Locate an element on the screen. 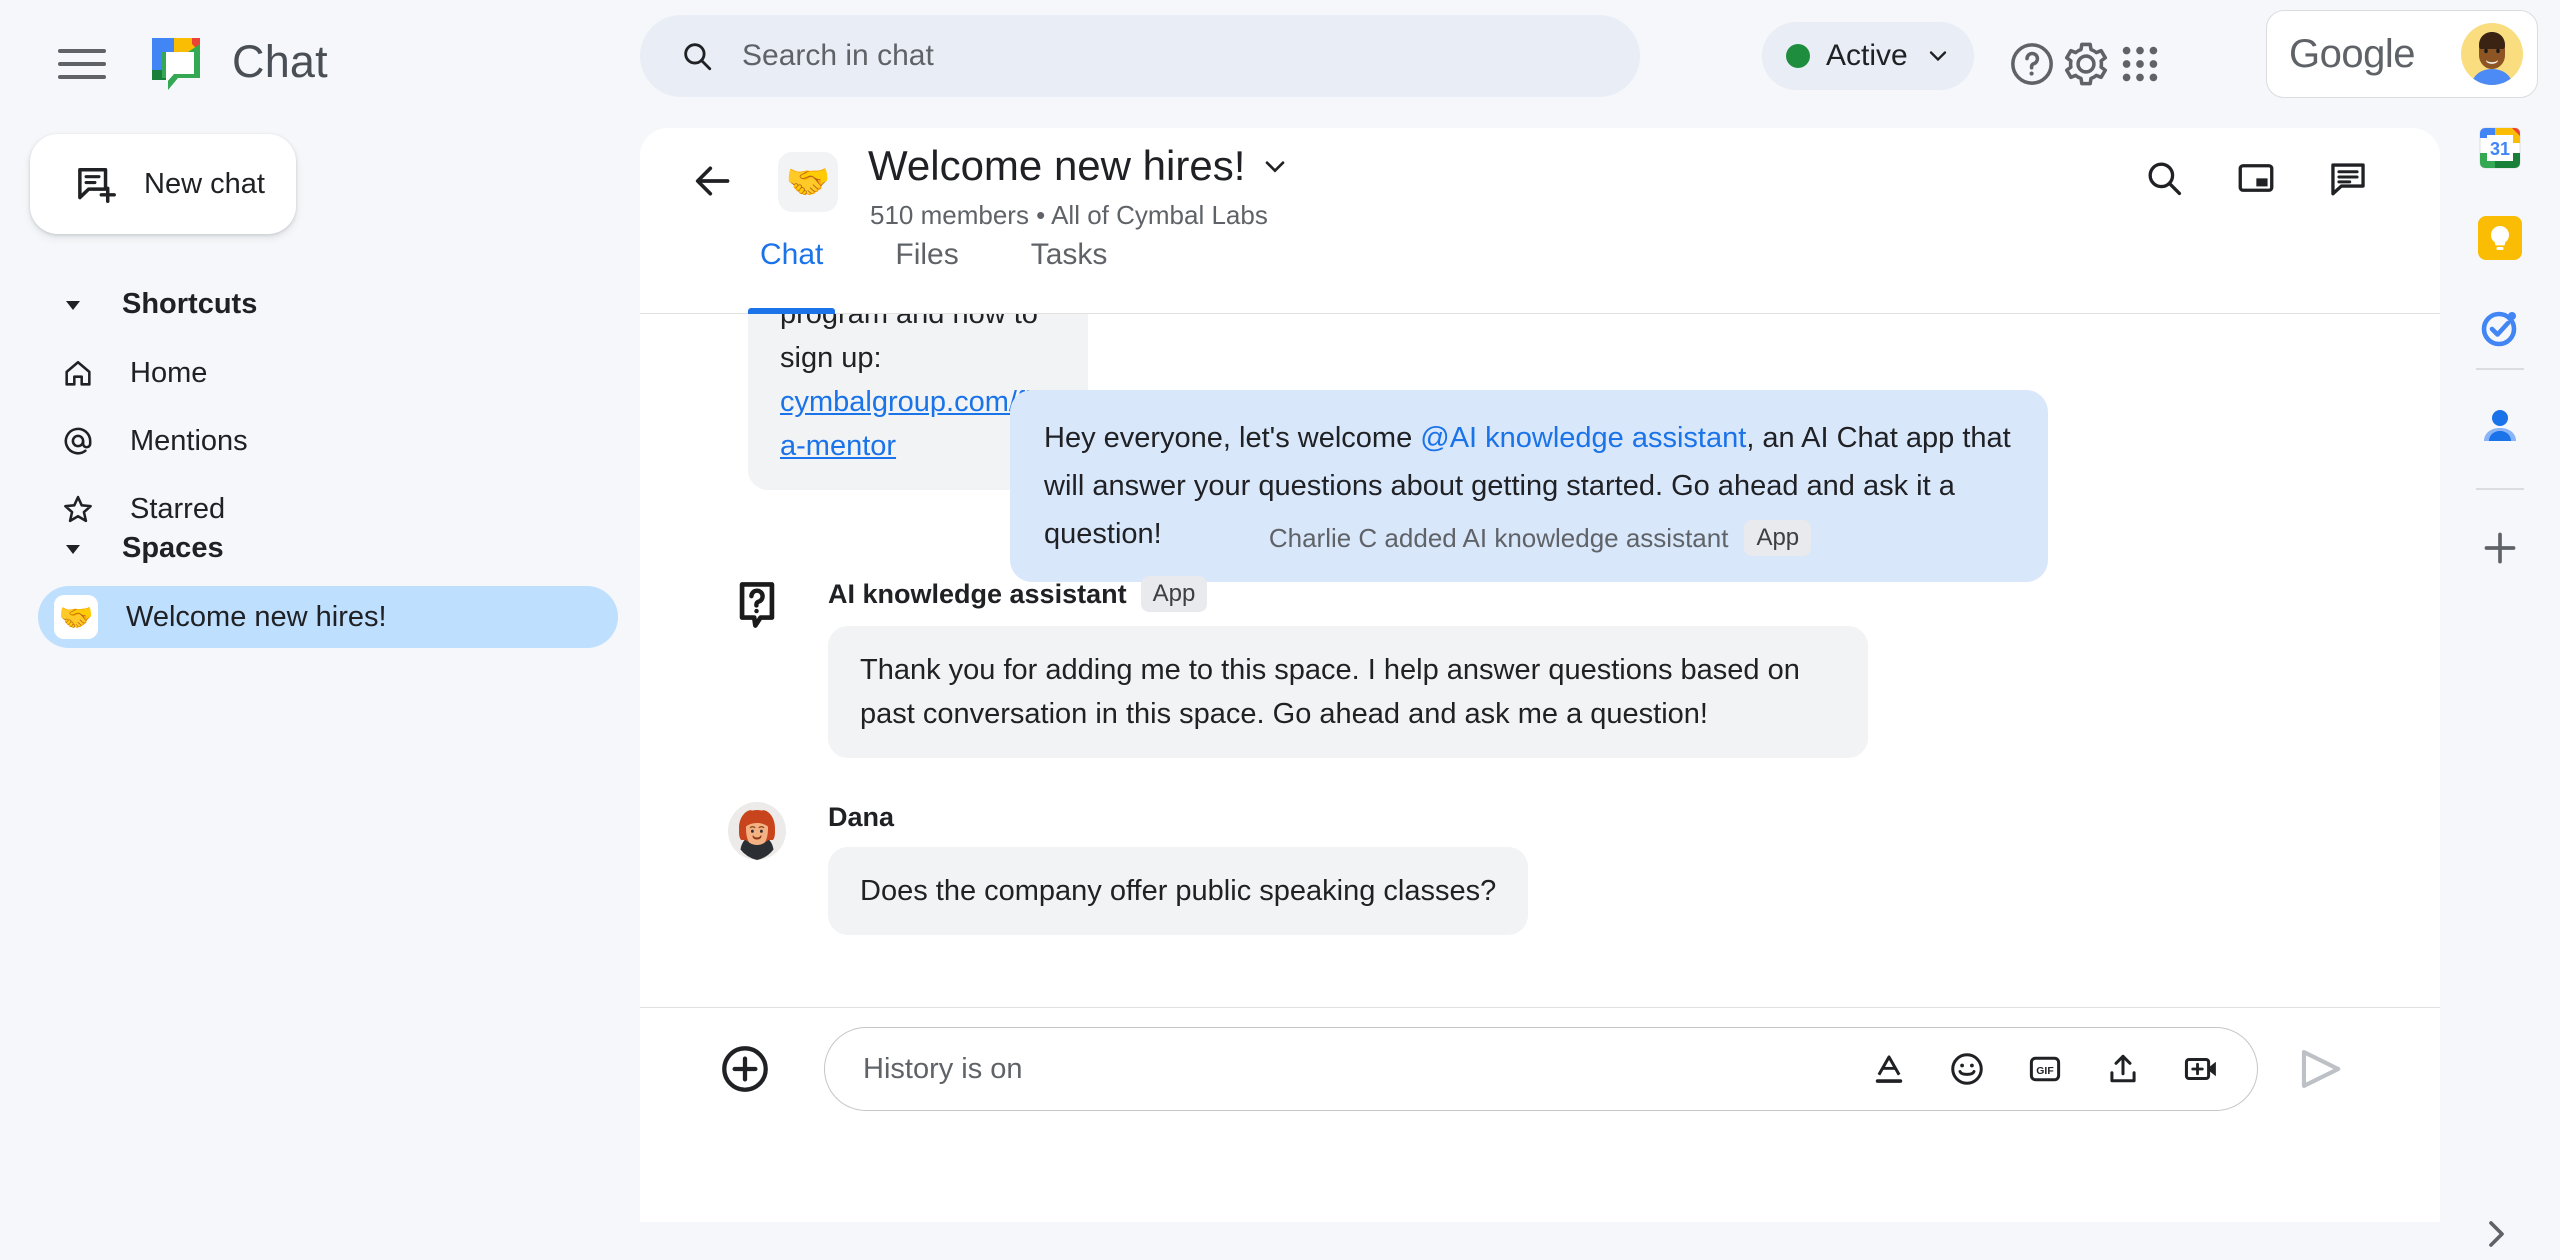 The height and width of the screenshot is (1260, 2560). add-icon is located at coordinates (2500, 548).